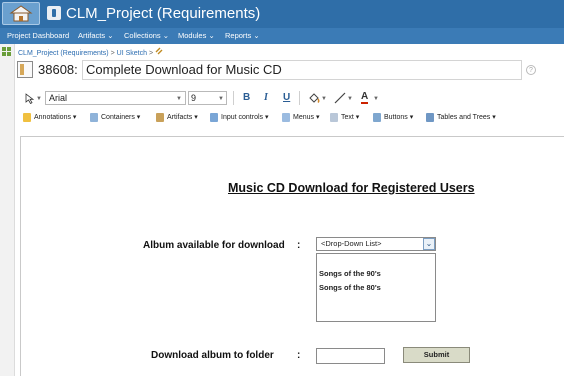 This screenshot has height=376, width=564. I want to click on folder-input, so click(350, 356).